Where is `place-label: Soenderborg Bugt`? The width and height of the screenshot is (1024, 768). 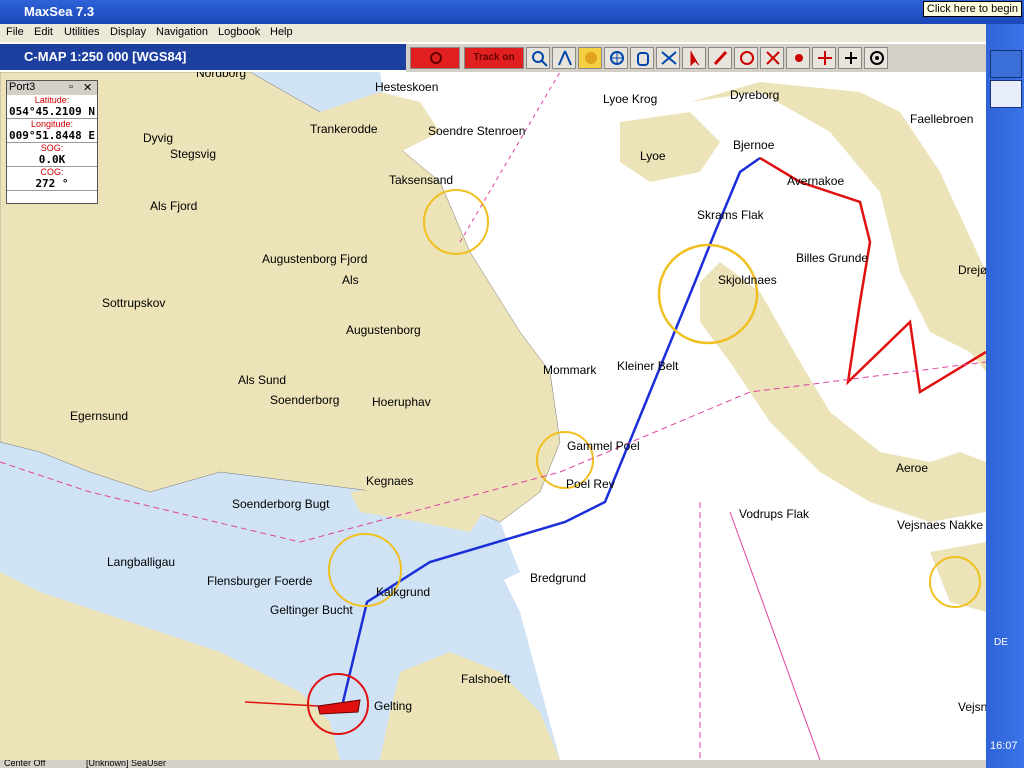 place-label: Soenderborg Bugt is located at coordinates (281, 504).